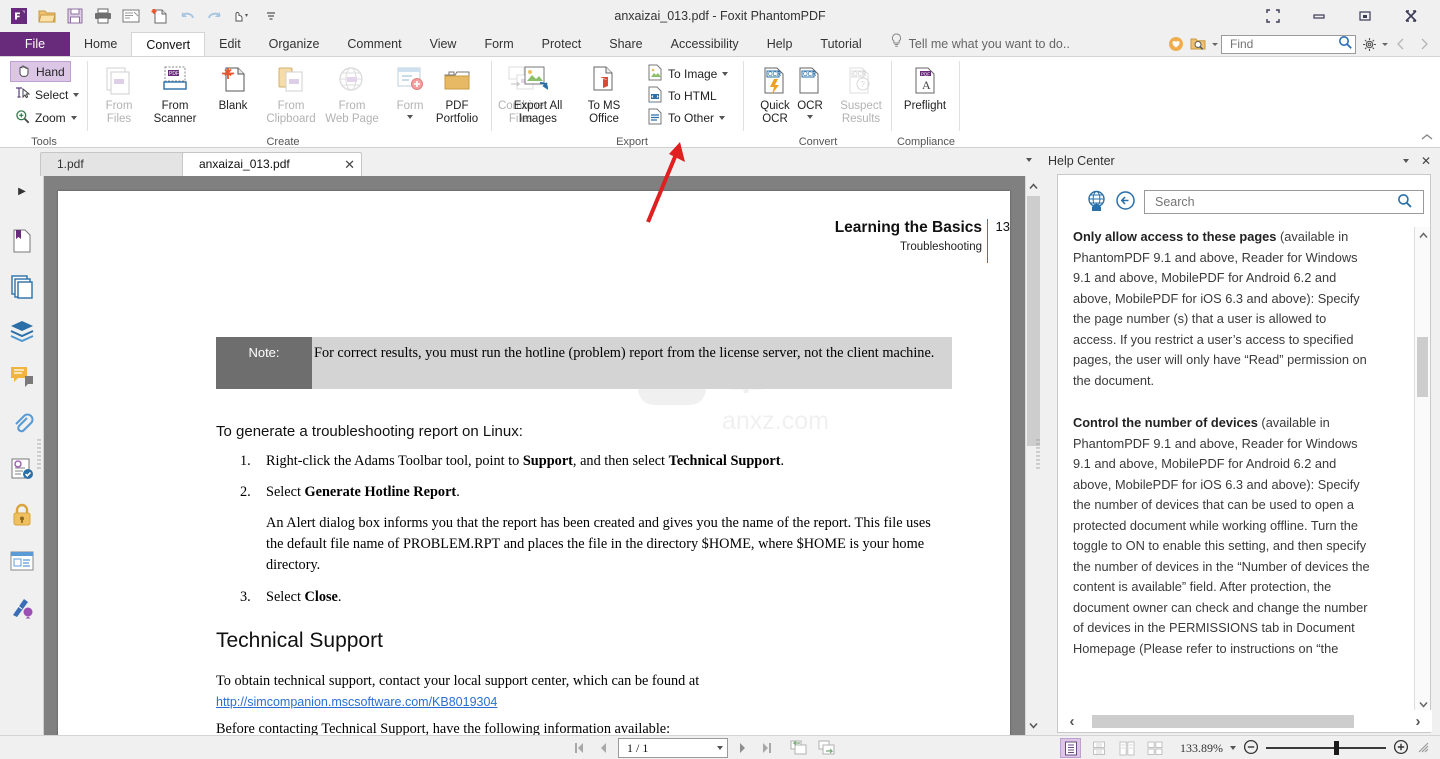 Image resolution: width=1440 pixels, height=759 pixels. Describe the element at coordinates (1345, 44) in the screenshot. I see `find-search-icon` at that location.